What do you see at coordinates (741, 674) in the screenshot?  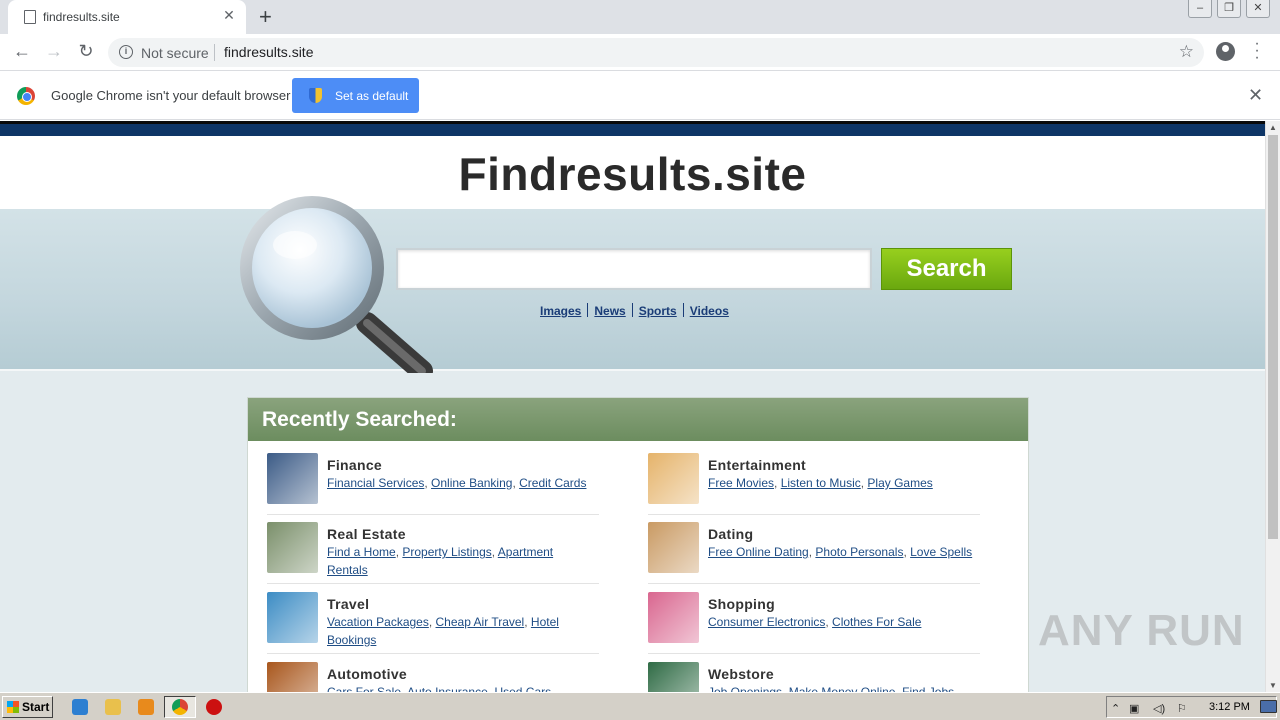 I see `category-name: Webstore` at bounding box center [741, 674].